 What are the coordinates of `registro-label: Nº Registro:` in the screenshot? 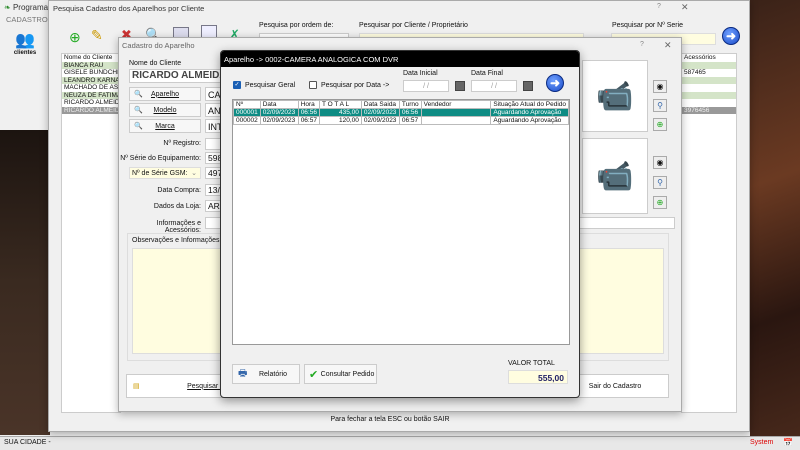 It's located at (182, 143).